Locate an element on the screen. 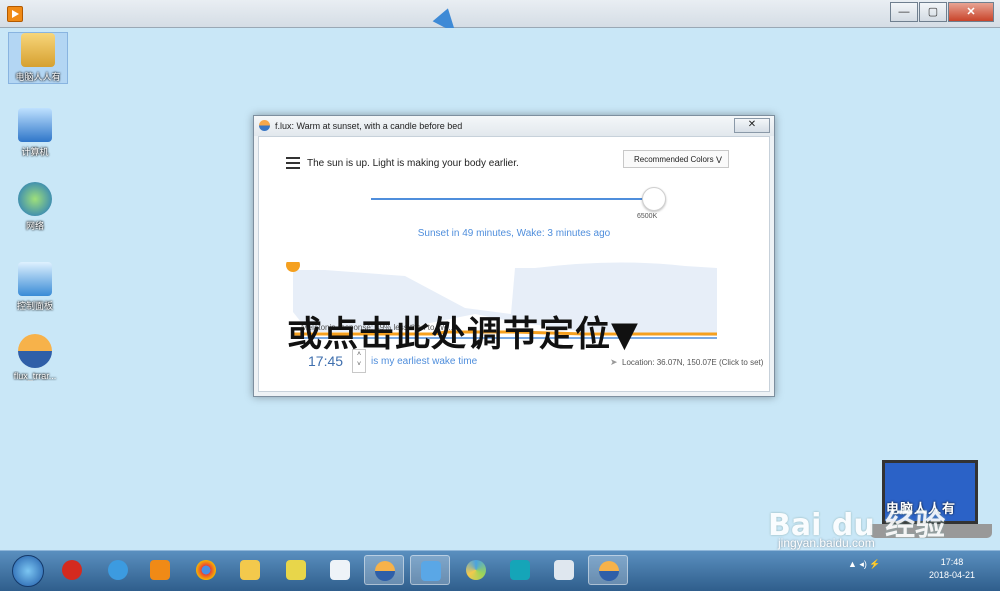 Image resolution: width=1000 pixels, height=591 pixels. desktop-icon-computer: 计算机 is located at coordinates (35, 133).